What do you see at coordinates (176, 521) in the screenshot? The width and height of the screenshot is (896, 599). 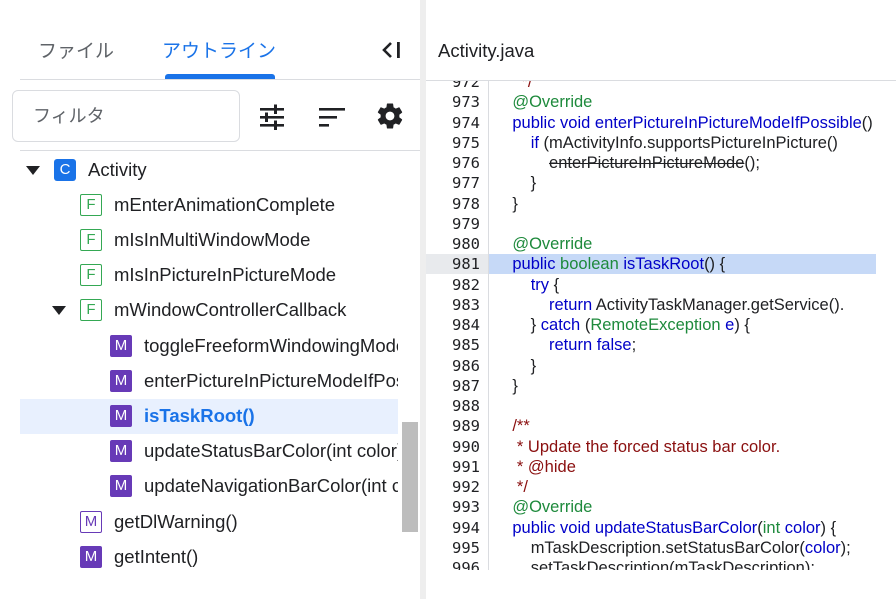 I see `tree-item-label: getDlWarning()` at bounding box center [176, 521].